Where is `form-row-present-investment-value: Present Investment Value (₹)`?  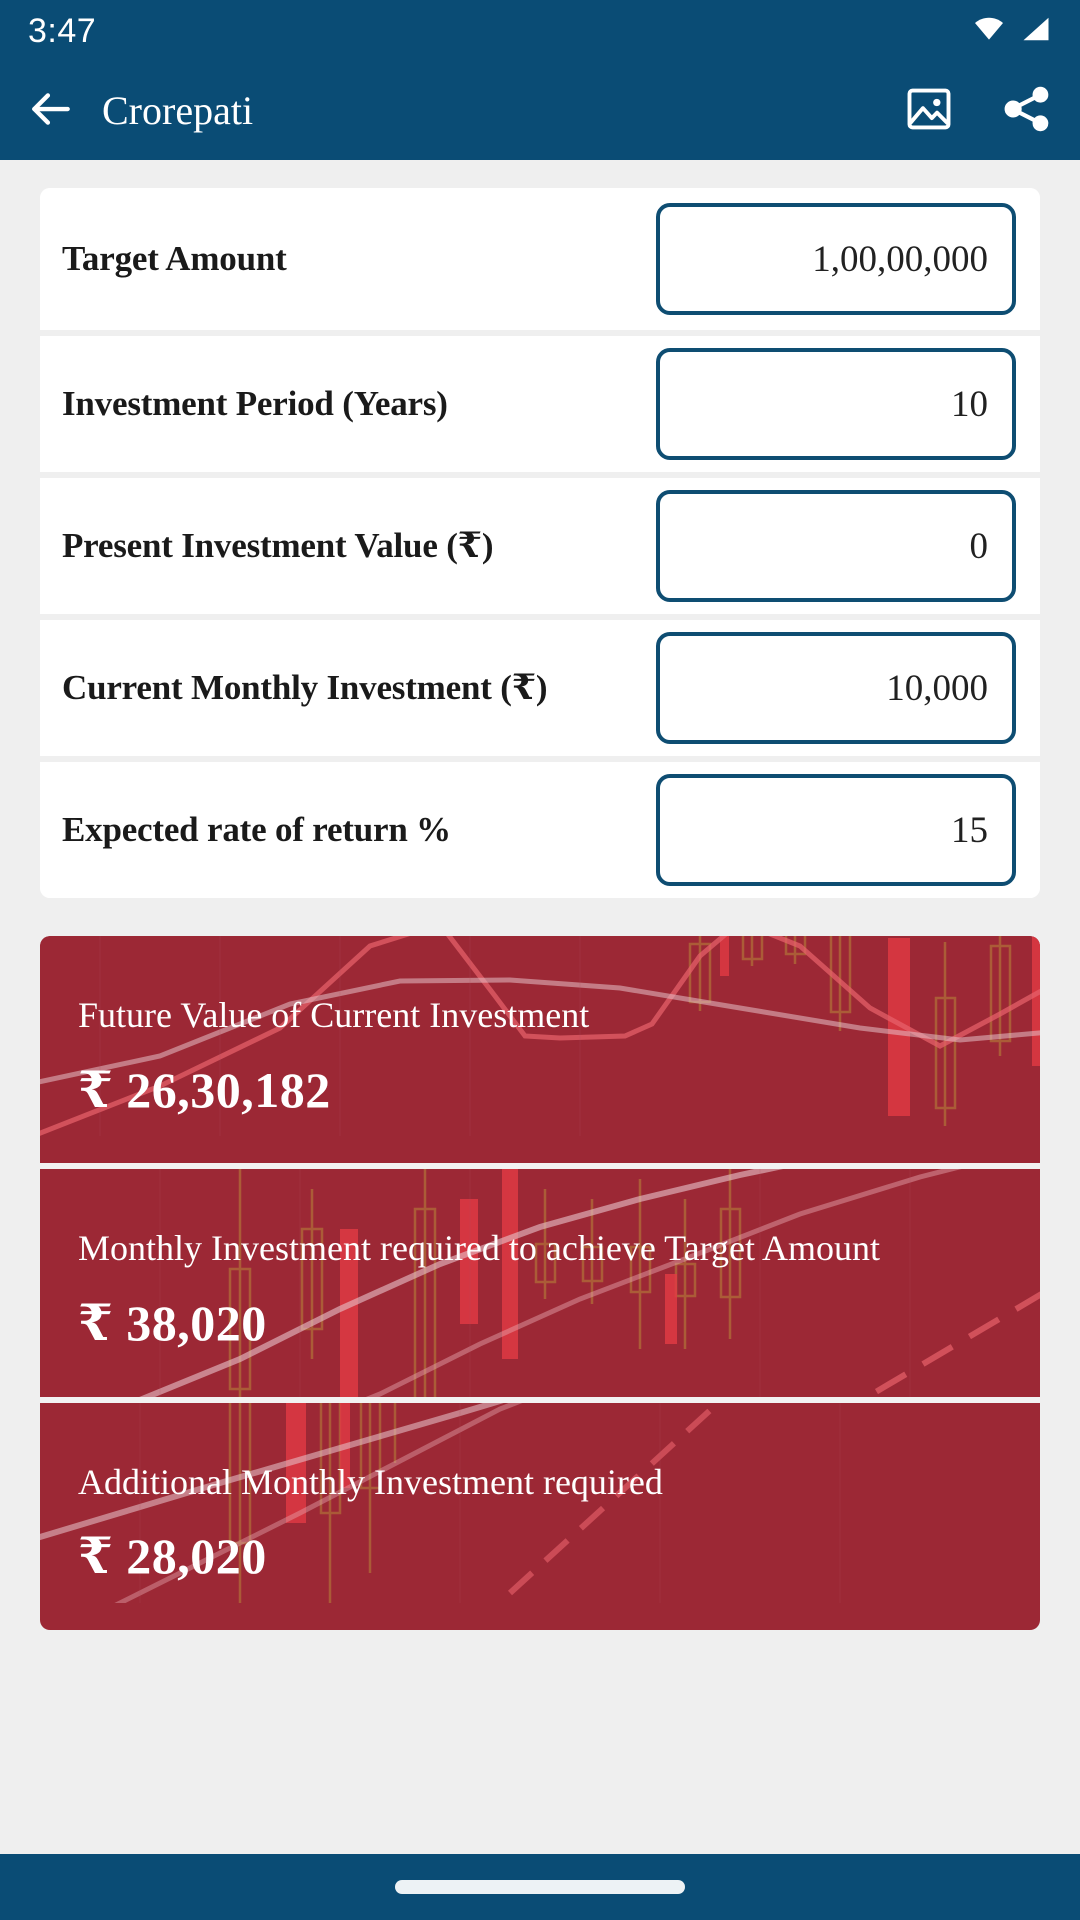
form-row-present-investment-value: Present Investment Value (₹) is located at coordinates (540, 543).